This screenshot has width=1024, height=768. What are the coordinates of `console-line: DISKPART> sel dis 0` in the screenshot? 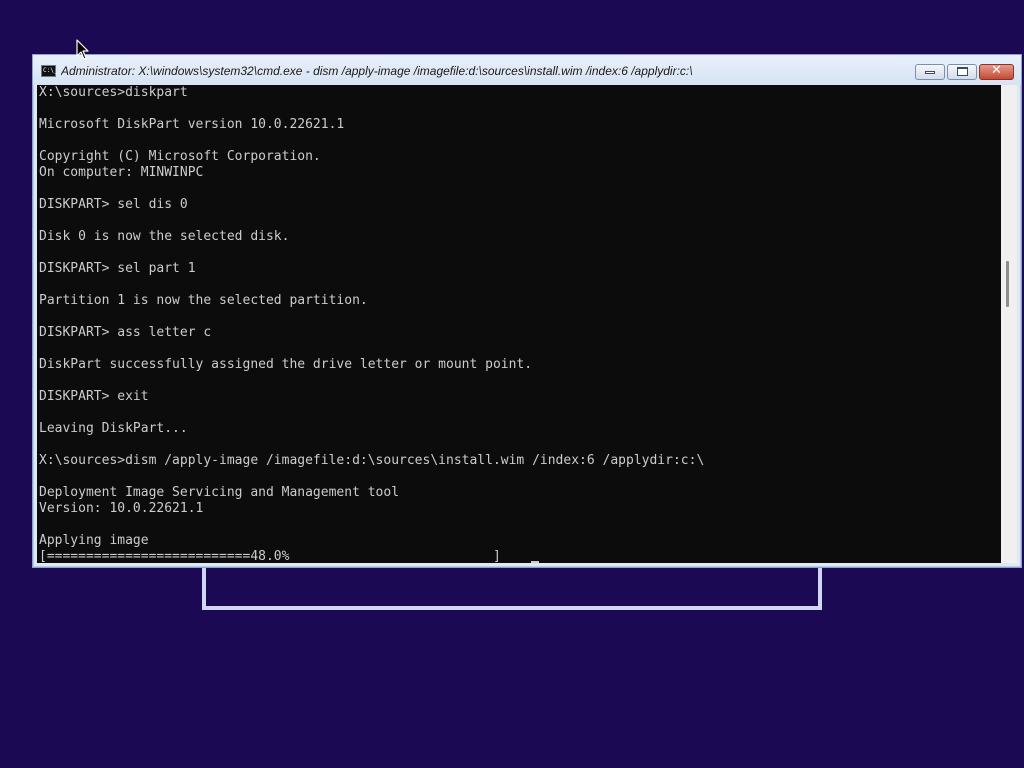 It's located at (113, 204).